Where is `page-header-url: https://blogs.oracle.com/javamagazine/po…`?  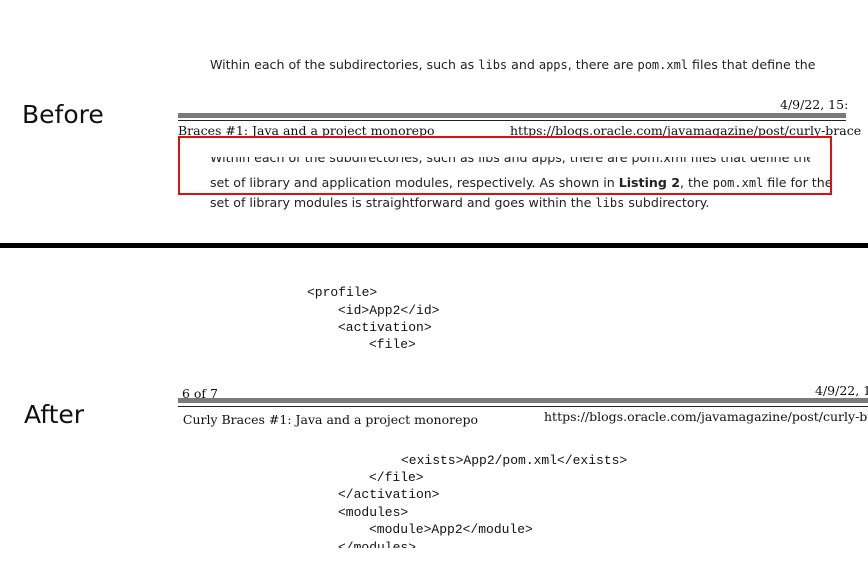 page-header-url: https://blogs.oracle.com/javamagazine/po… is located at coordinates (706, 416).